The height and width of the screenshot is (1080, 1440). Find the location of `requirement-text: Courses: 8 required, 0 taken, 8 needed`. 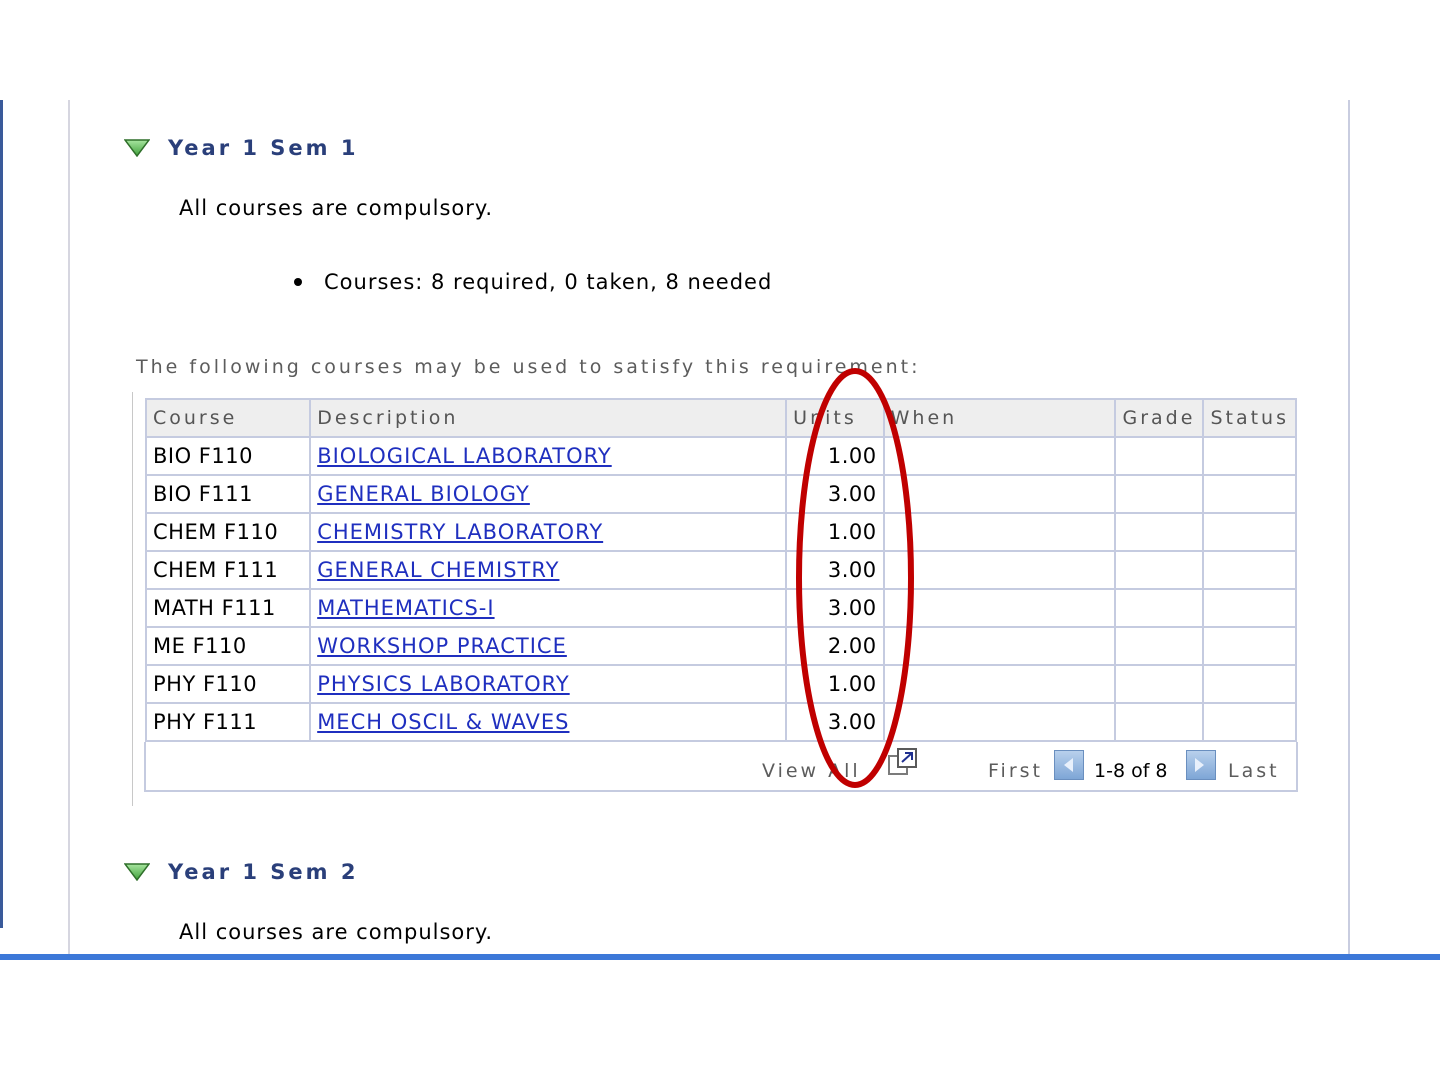

requirement-text: Courses: 8 required, 0 taken, 8 needed is located at coordinates (548, 282).